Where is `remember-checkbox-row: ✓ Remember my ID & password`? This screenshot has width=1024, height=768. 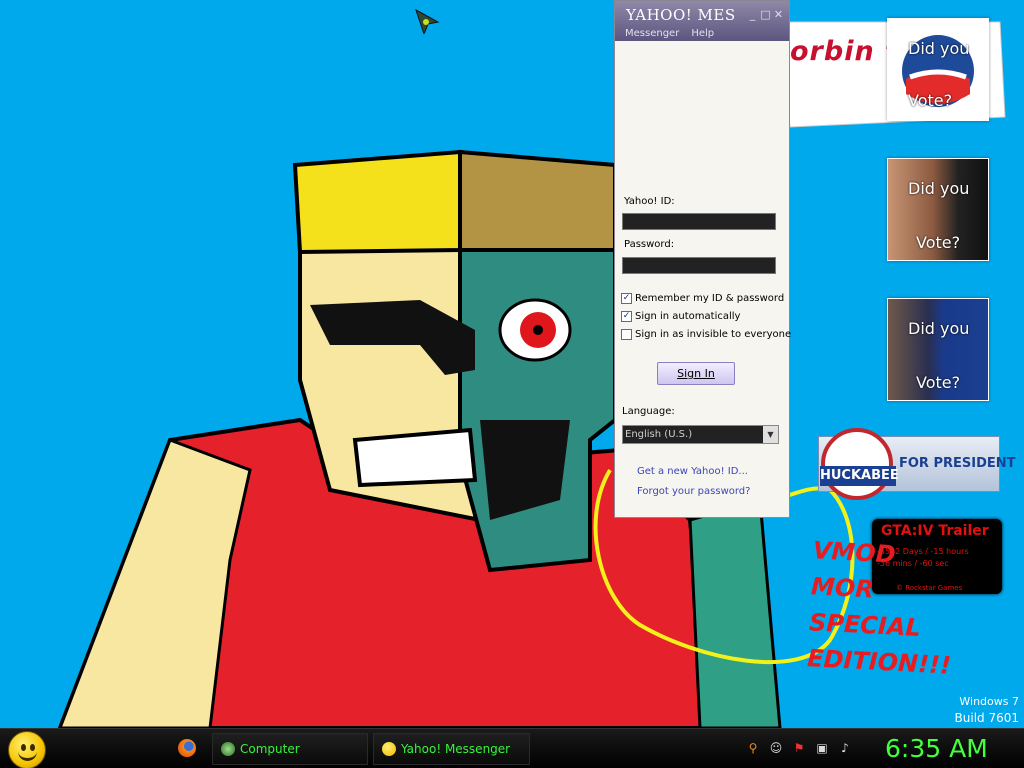 remember-checkbox-row: ✓ Remember my ID & password is located at coordinates (702, 298).